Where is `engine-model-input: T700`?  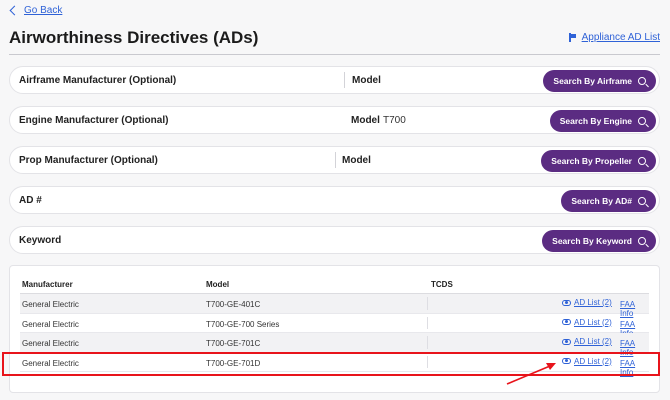
engine-model-input: T700 is located at coordinates (394, 120).